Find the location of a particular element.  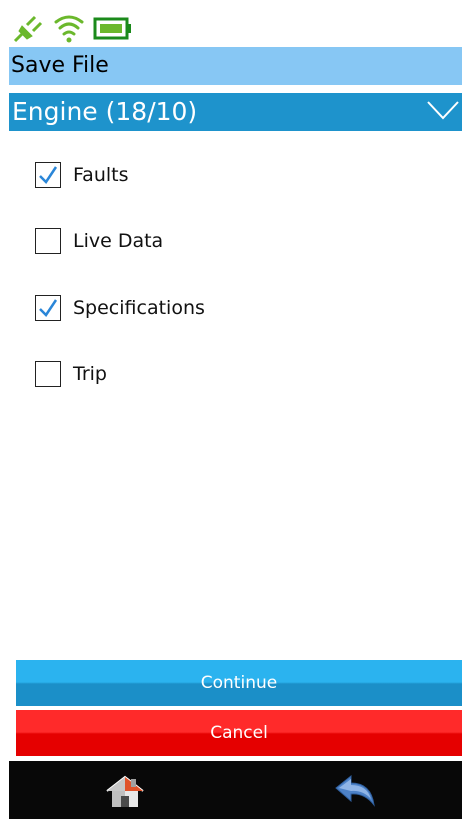

home-icon is located at coordinates (125, 791).